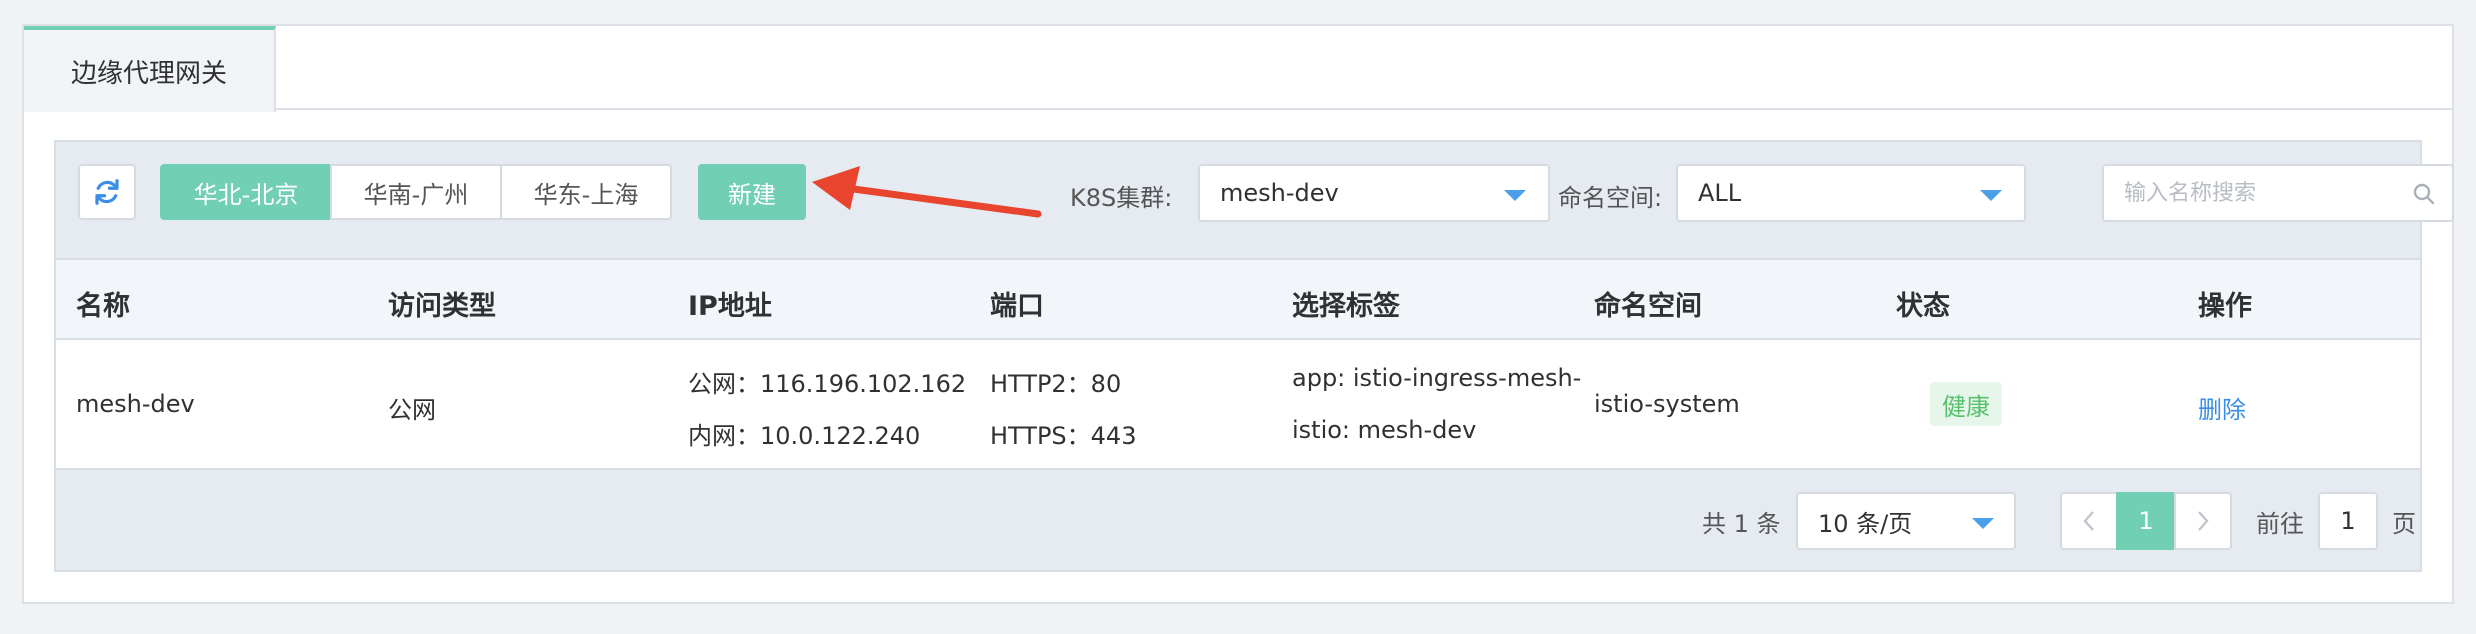  Describe the element at coordinates (1437, 378) in the screenshot. I see `cell-label-app: app: istio-ingress-mesh-` at that location.